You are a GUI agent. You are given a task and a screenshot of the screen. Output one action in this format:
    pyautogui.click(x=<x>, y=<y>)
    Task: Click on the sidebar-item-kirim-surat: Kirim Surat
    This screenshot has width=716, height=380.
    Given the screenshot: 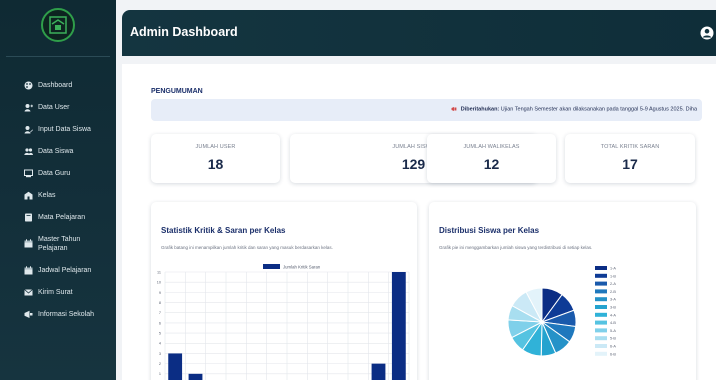 What is the action you would take?
    pyautogui.click(x=58, y=292)
    